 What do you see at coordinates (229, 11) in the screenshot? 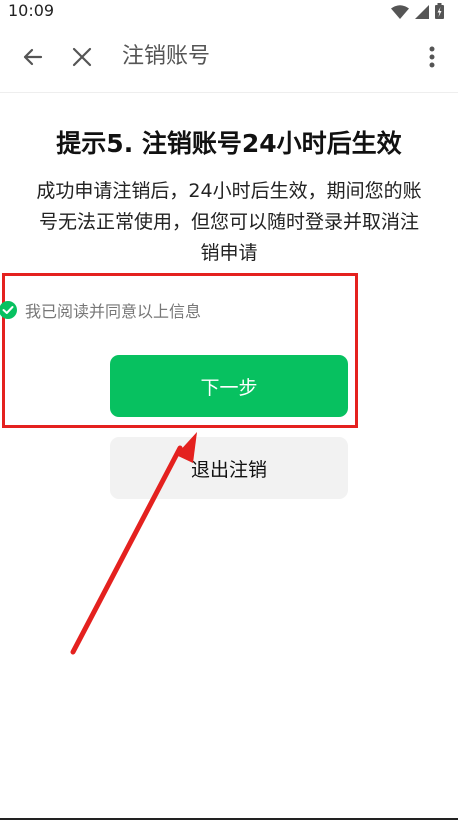
I see `status-bar: 10:09` at bounding box center [229, 11].